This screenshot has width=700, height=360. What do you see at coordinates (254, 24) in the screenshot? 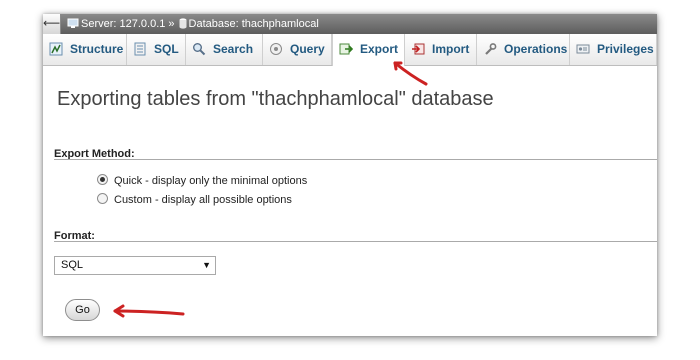
I see `breadcrumb-database-link: Database: thachphamlocal` at bounding box center [254, 24].